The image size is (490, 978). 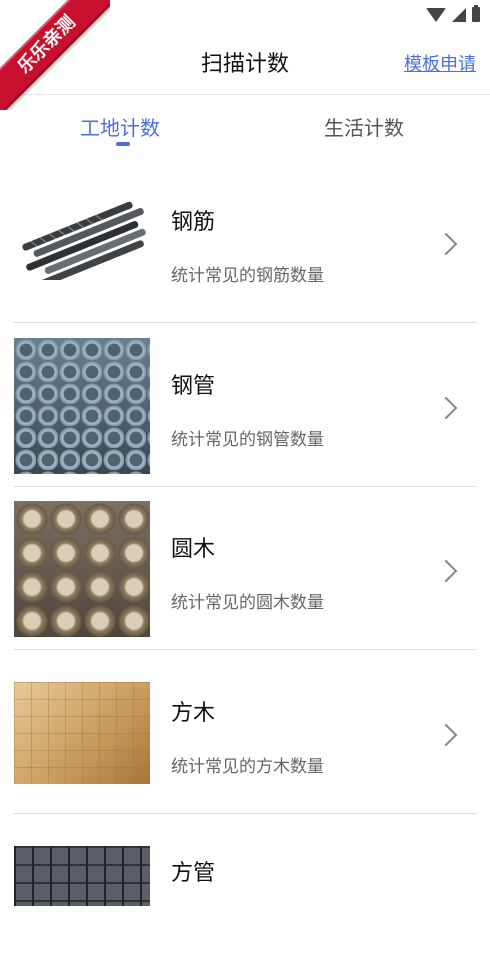 What do you see at coordinates (247, 276) in the screenshot?
I see `item-description: 统计常见的钢筋数量` at bounding box center [247, 276].